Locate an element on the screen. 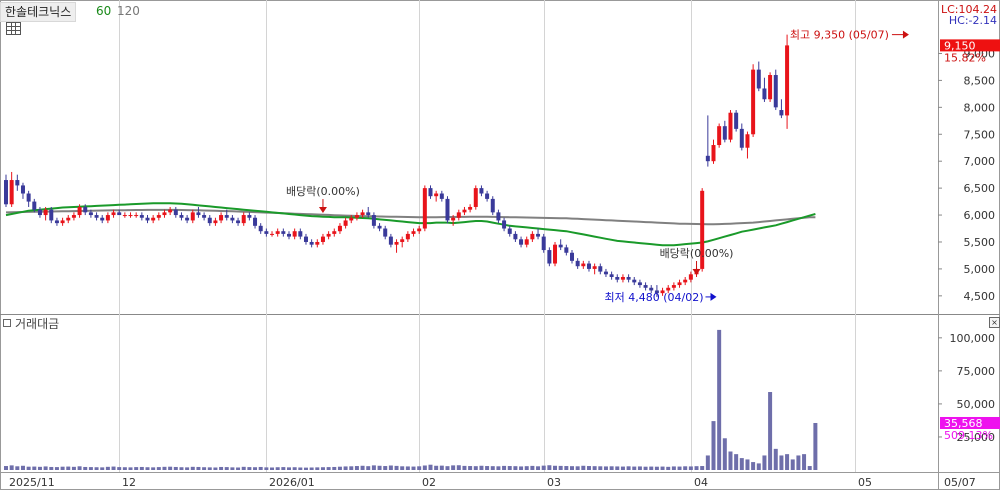  close-icon: × is located at coordinates (994, 322).